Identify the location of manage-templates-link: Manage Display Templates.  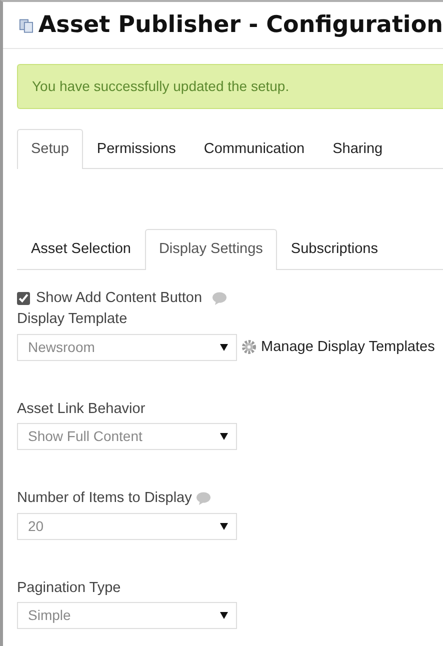
(348, 347).